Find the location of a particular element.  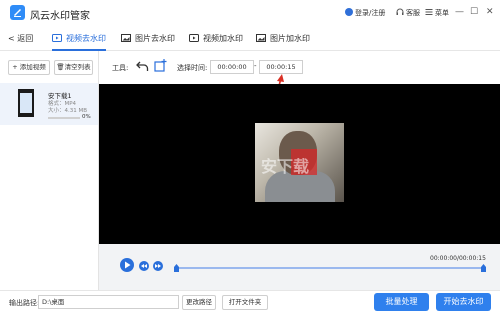

login-register-link: 登录/注册 is located at coordinates (365, 13).